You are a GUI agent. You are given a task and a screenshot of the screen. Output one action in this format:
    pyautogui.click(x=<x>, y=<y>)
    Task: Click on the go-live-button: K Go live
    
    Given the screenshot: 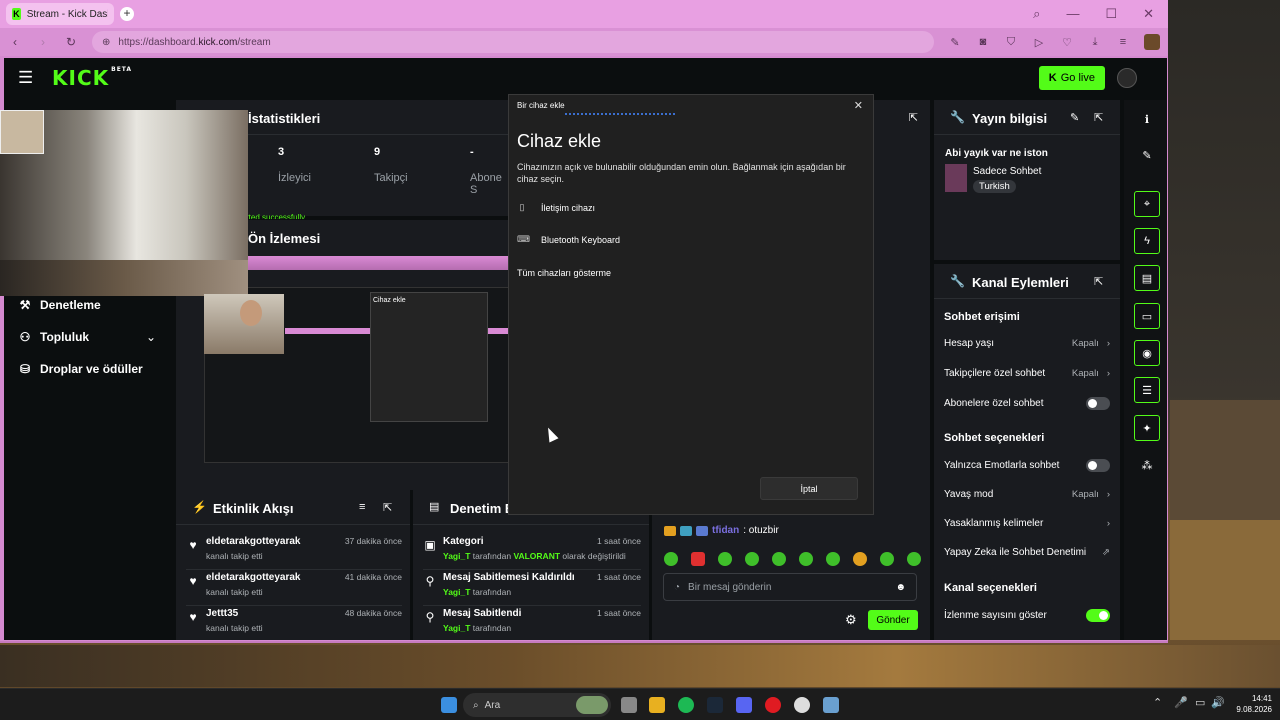 What is the action you would take?
    pyautogui.click(x=1071, y=78)
    